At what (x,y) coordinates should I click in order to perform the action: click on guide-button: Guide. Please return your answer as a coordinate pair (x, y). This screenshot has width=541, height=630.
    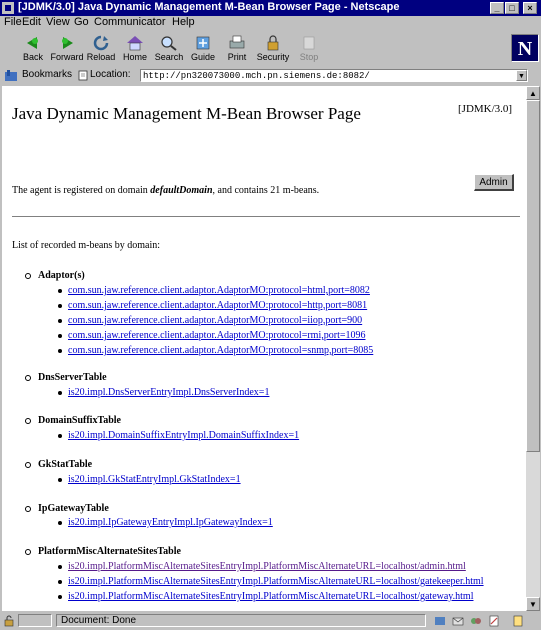
    Looking at the image, I should click on (203, 49).